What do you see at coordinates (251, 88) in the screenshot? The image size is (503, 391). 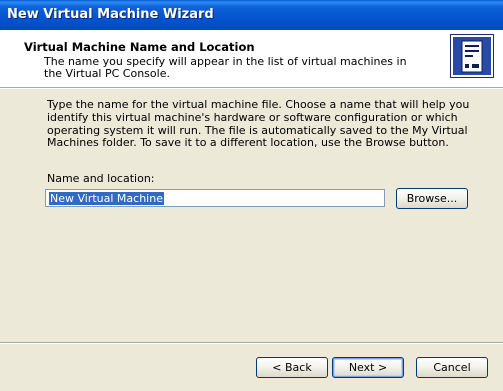 I see `header-divider` at bounding box center [251, 88].